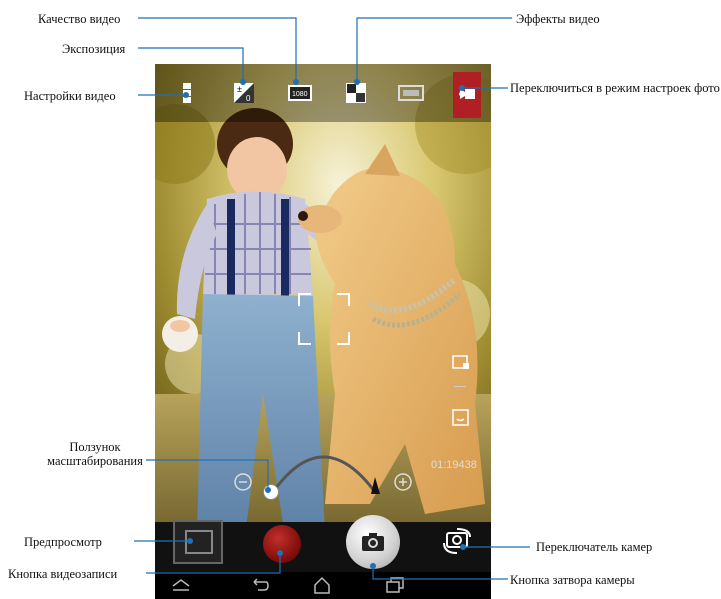 Image resolution: width=721 pixels, height=599 pixels. What do you see at coordinates (181, 585) in the screenshot?
I see `nav-up-icon` at bounding box center [181, 585].